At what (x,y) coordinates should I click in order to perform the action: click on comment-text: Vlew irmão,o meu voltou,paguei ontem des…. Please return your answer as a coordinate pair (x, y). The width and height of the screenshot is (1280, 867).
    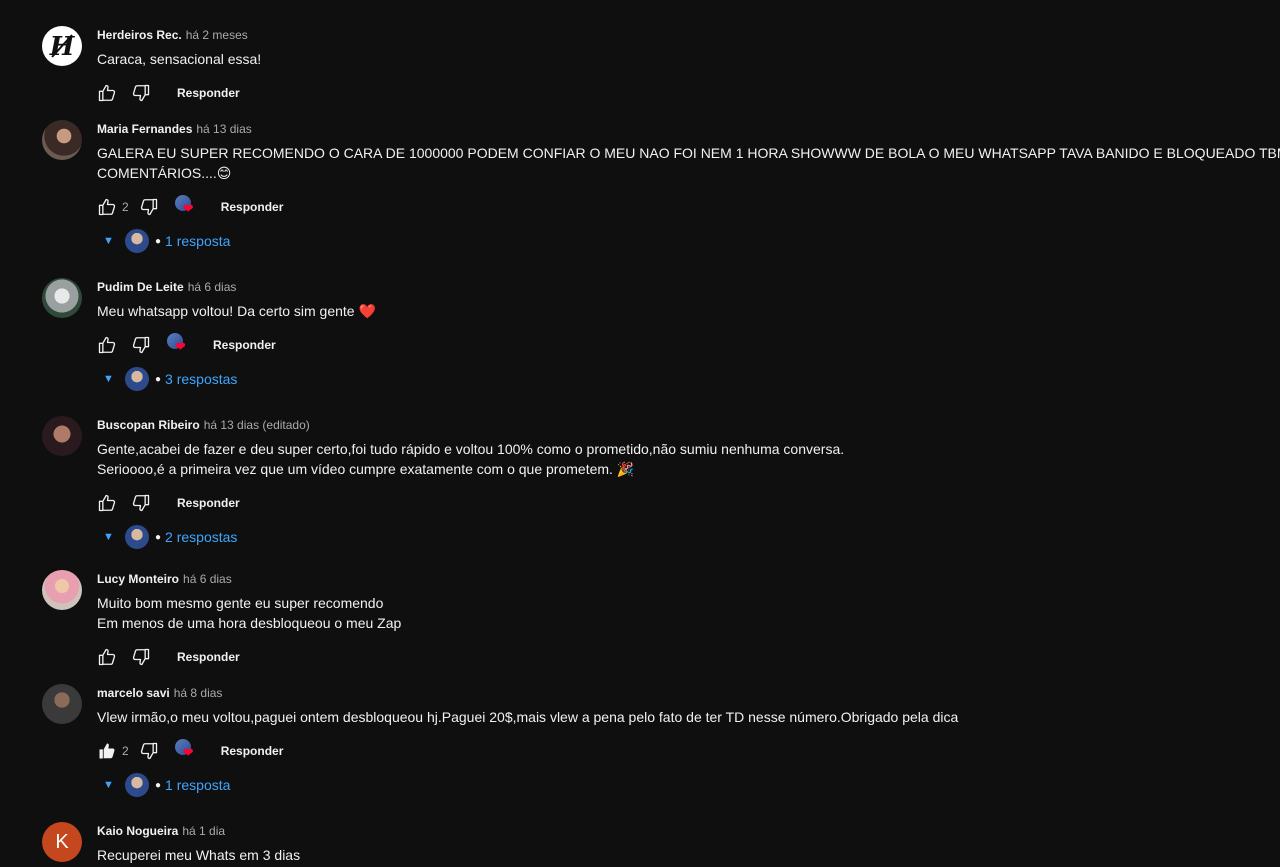
    Looking at the image, I should click on (683, 717).